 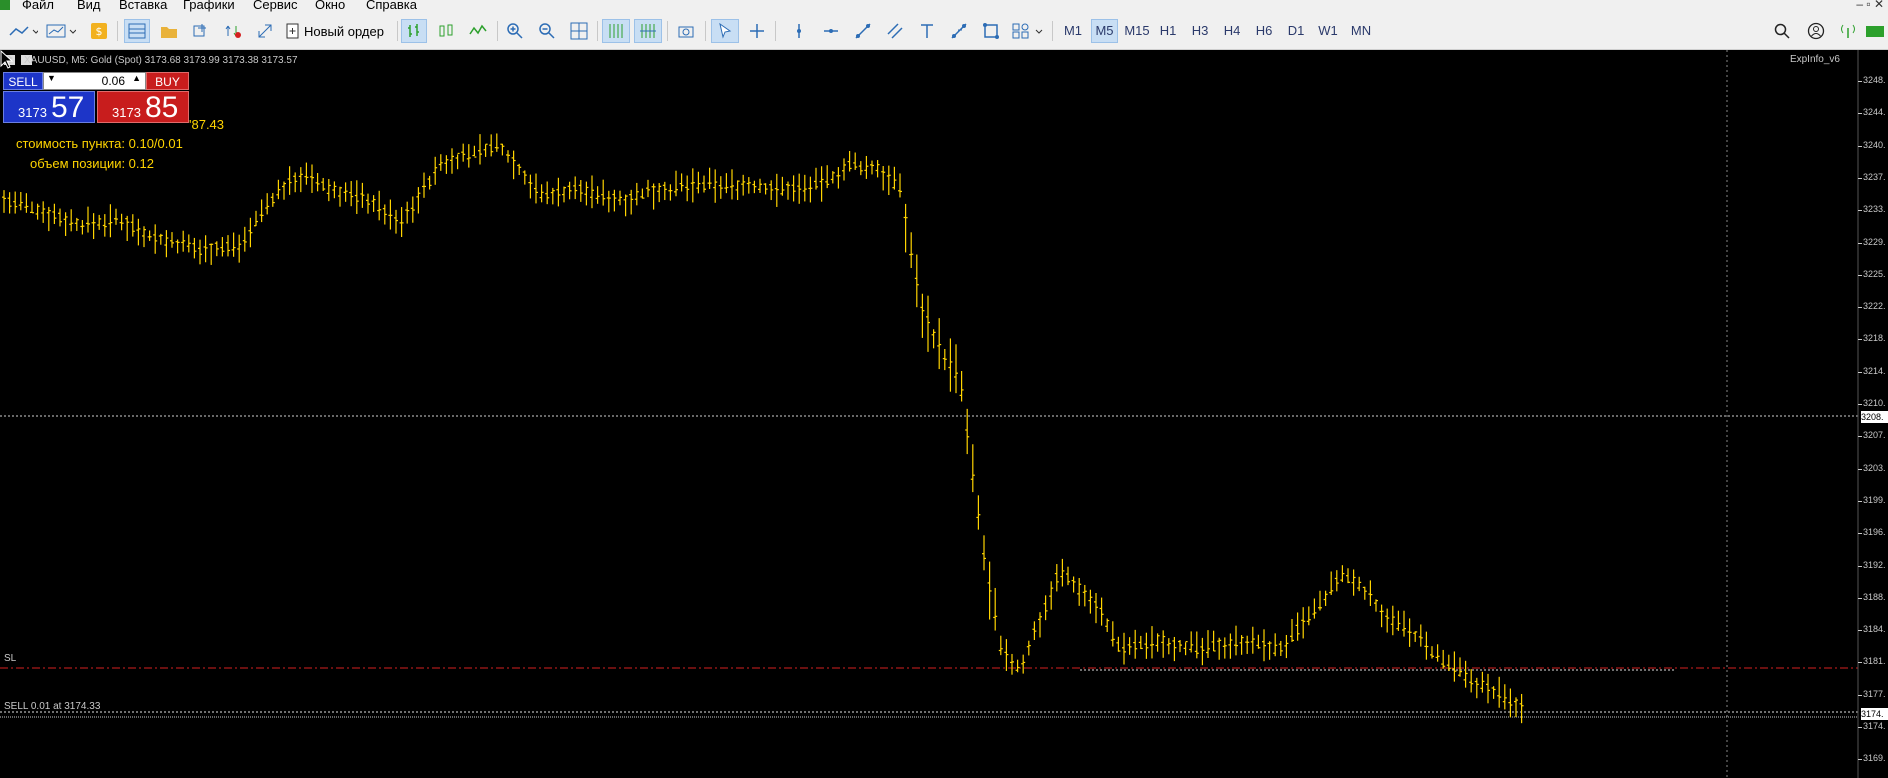 What do you see at coordinates (1328, 31) in the screenshot?
I see `tf-w1: W1` at bounding box center [1328, 31].